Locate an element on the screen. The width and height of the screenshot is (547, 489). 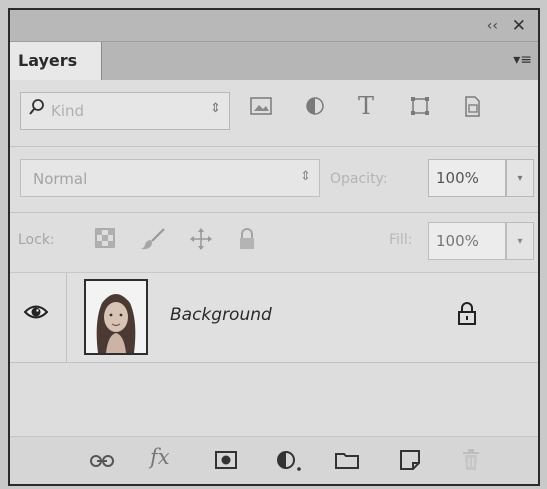
delete-layer-trash-icon is located at coordinates (471, 462).